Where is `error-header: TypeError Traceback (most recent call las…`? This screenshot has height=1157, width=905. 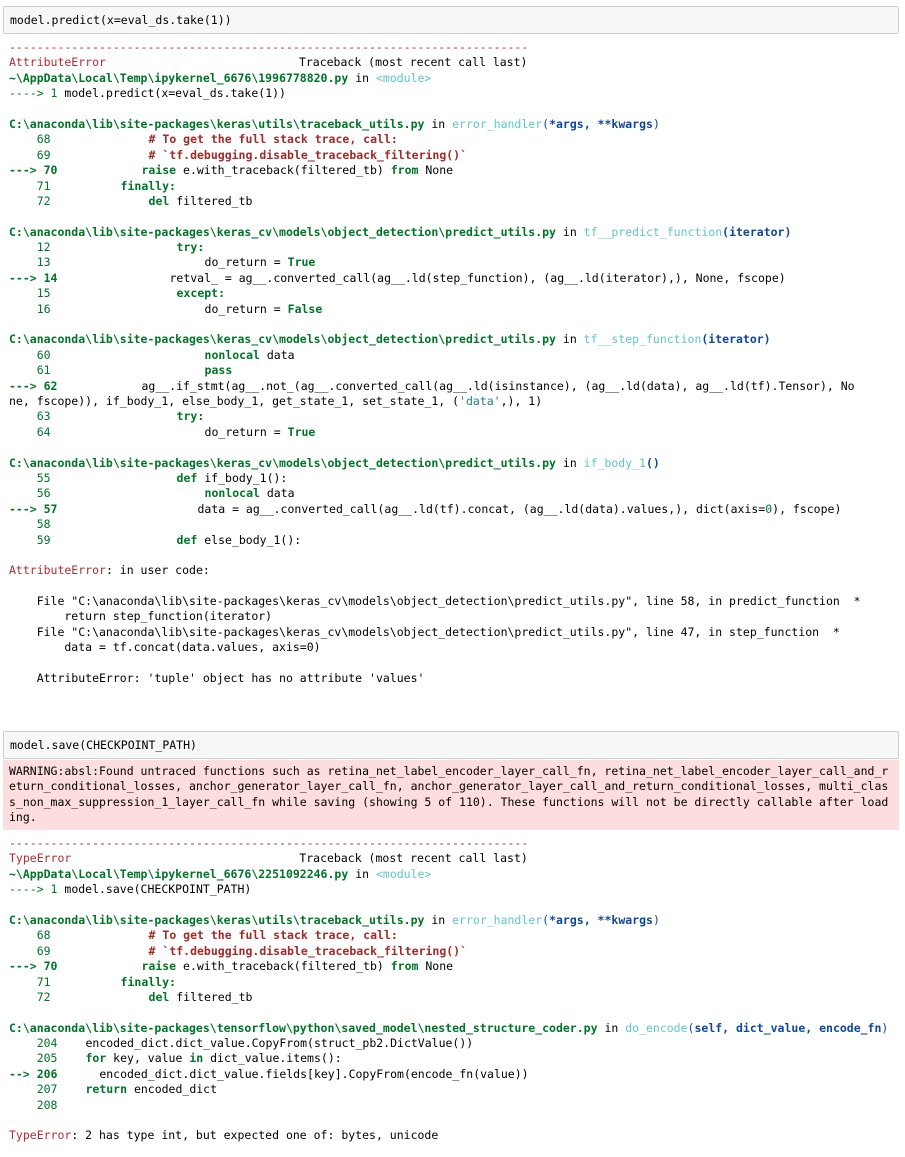 error-header: TypeError Traceback (most recent call las… is located at coordinates (451, 858).